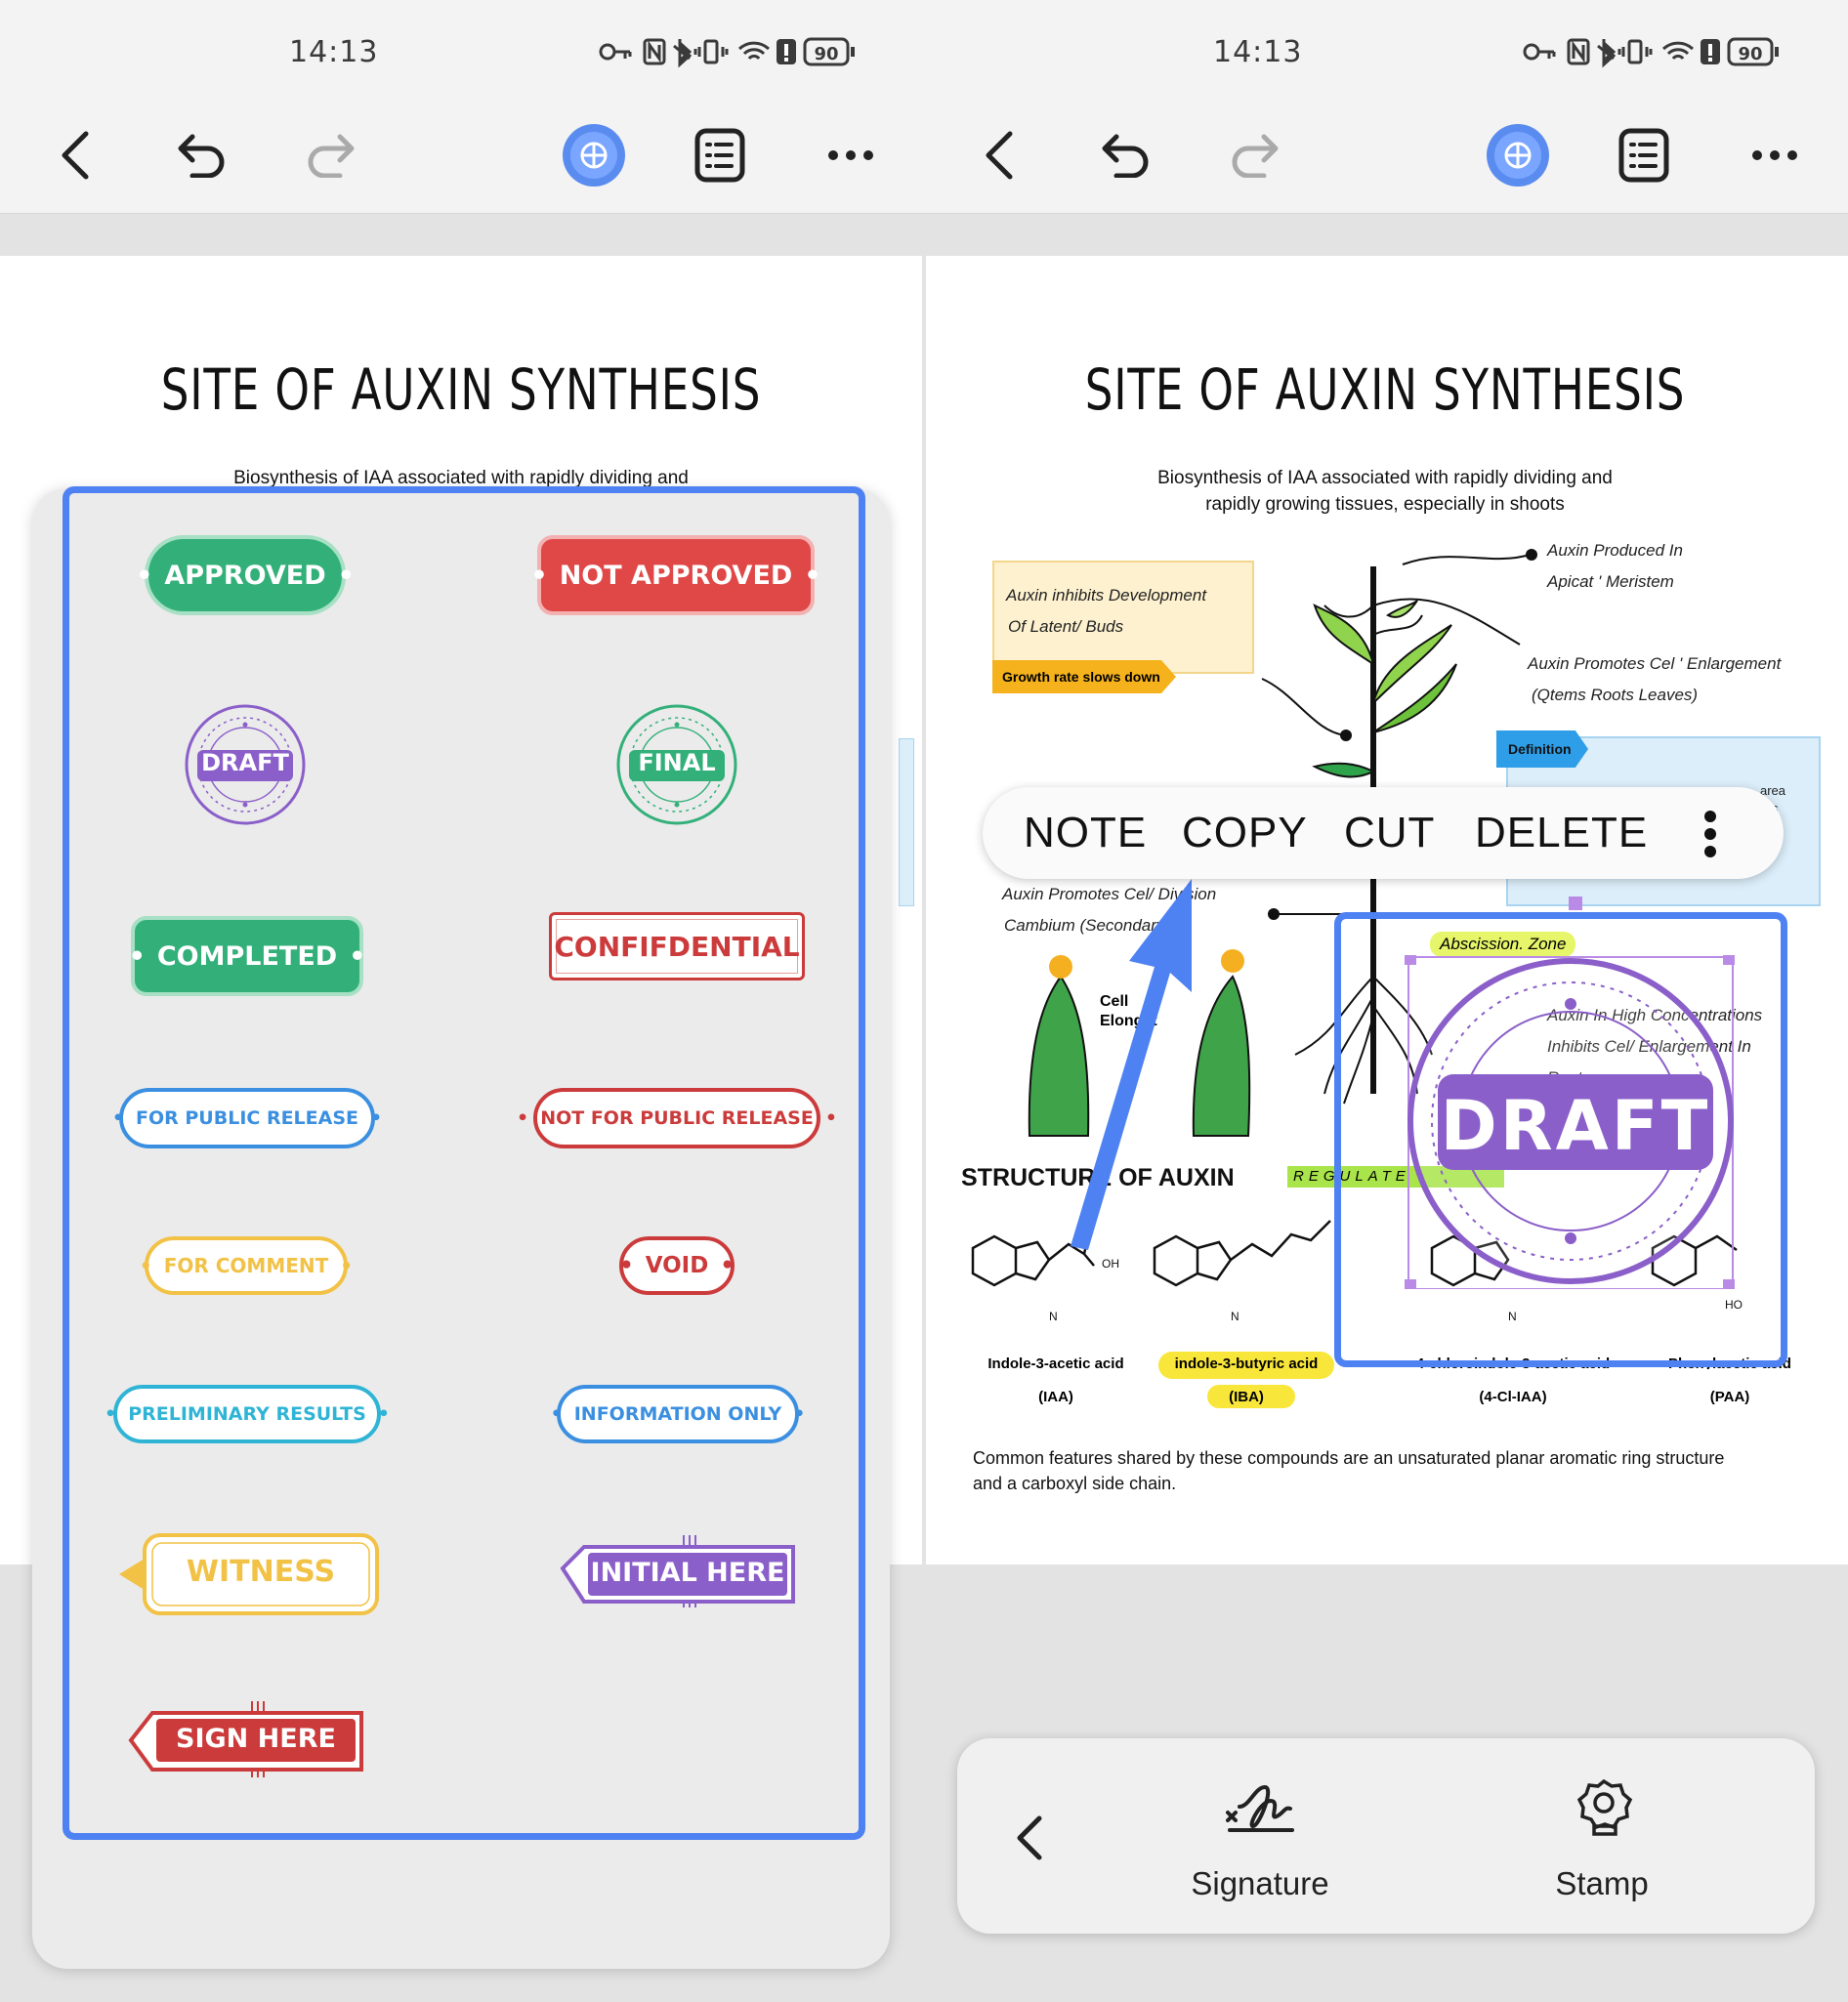 This screenshot has height=2002, width=1848. I want to click on rotate-handle, so click(1575, 903).